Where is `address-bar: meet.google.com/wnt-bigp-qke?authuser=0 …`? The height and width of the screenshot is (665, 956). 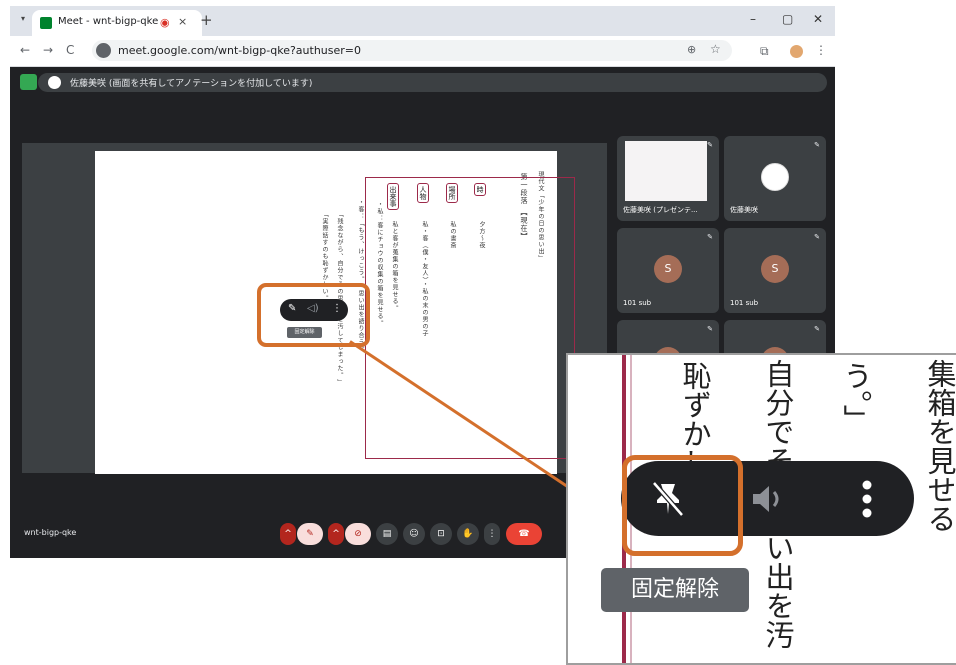
address-bar: meet.google.com/wnt-bigp-qke?authuser=0 … is located at coordinates (412, 50).